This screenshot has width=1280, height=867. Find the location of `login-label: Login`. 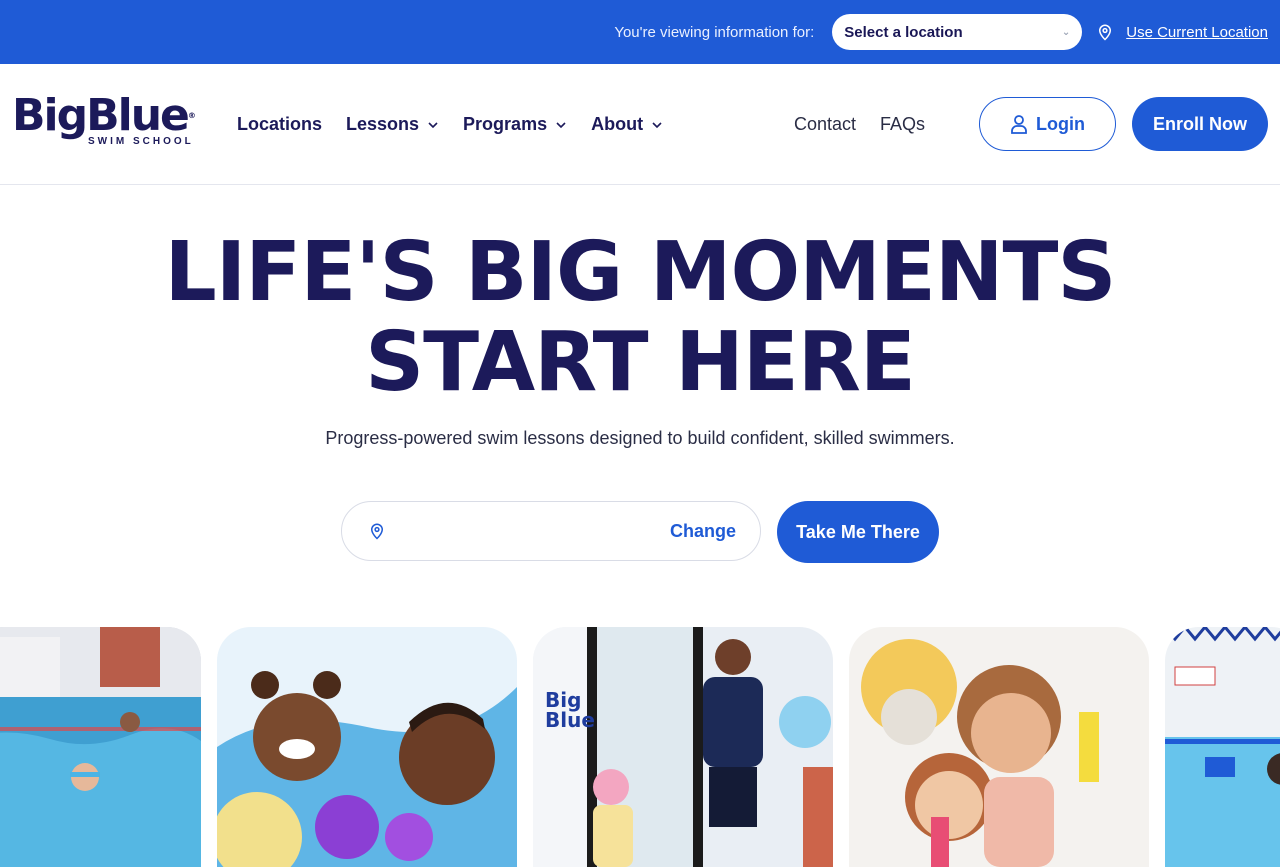

login-label: Login is located at coordinates (1060, 123).